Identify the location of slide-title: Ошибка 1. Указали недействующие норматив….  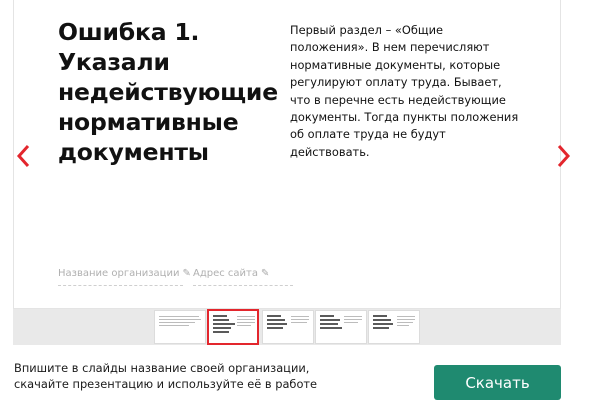
(178, 92).